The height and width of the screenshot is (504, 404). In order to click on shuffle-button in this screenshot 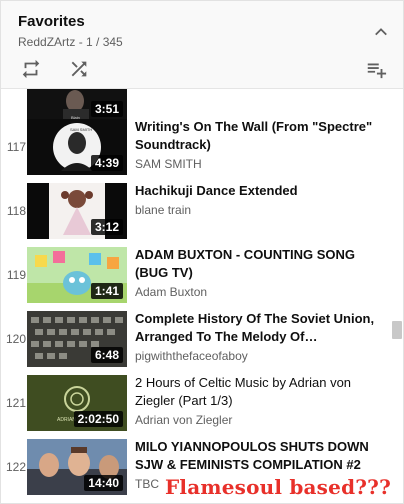, I will do `click(79, 69)`.